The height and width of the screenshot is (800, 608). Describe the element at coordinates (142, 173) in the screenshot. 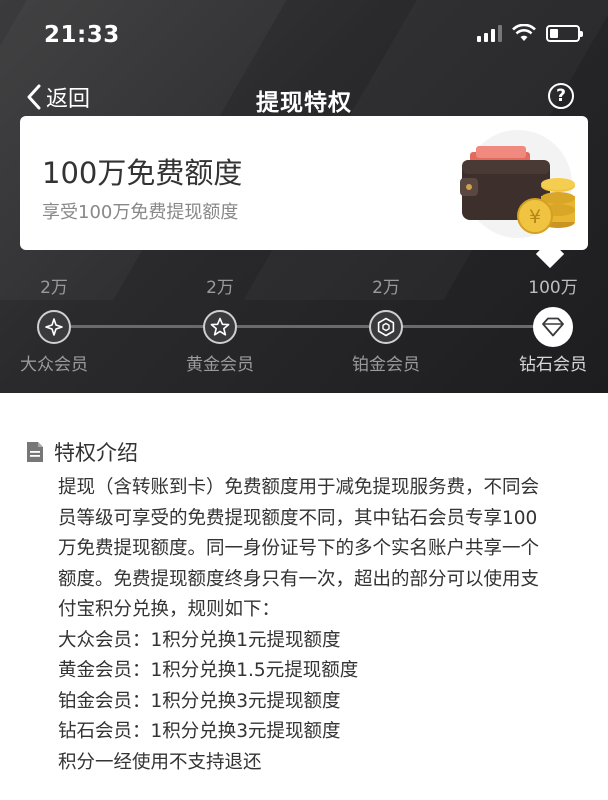

I see `card-title: 100万免费额度` at that location.